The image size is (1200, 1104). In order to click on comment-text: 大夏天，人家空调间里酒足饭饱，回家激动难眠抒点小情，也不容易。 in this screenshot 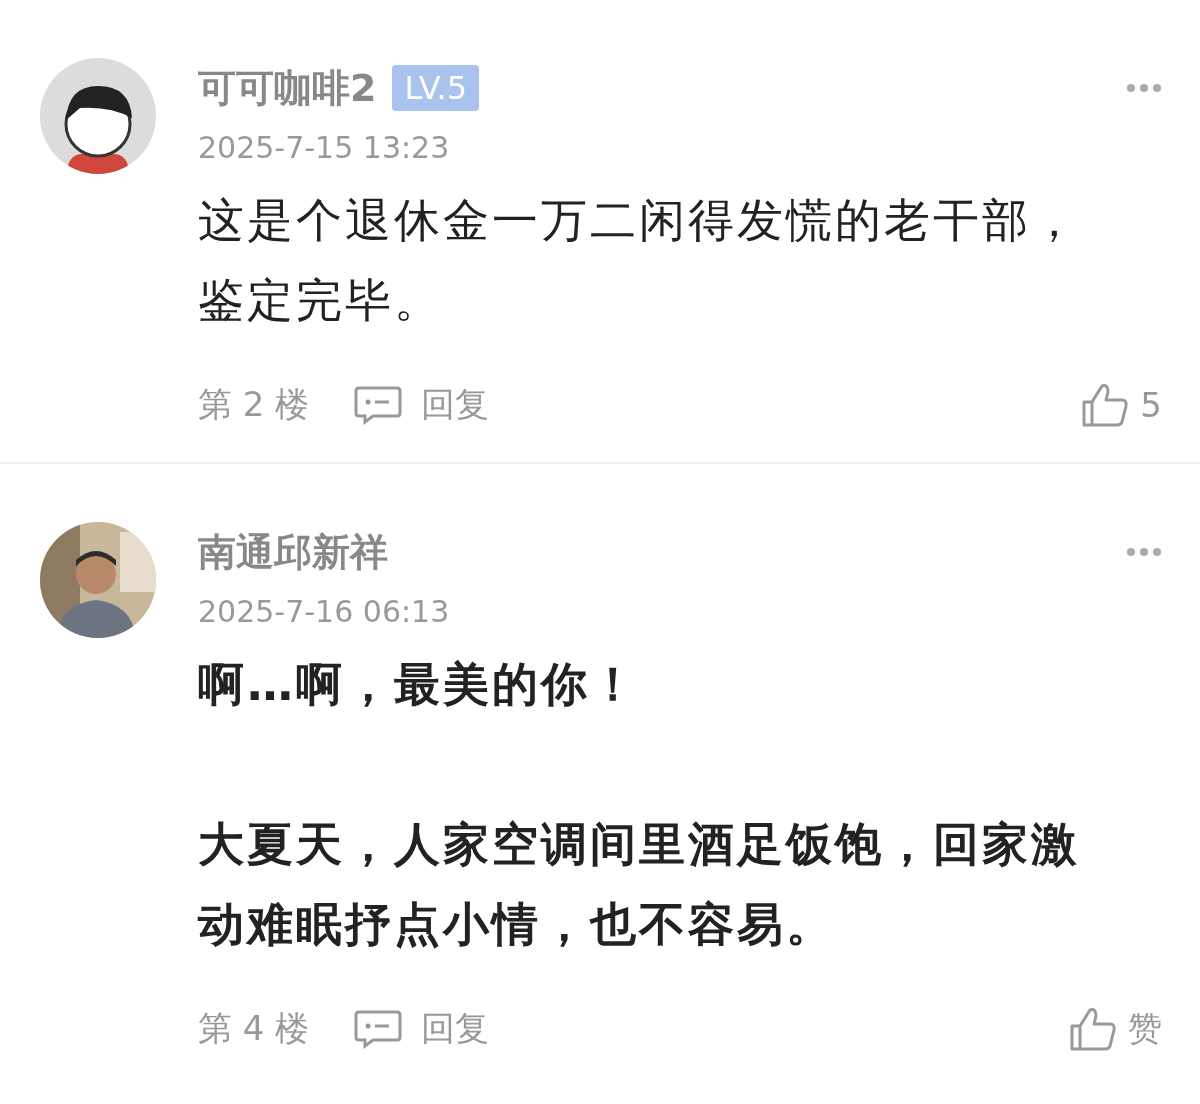, I will do `click(639, 884)`.